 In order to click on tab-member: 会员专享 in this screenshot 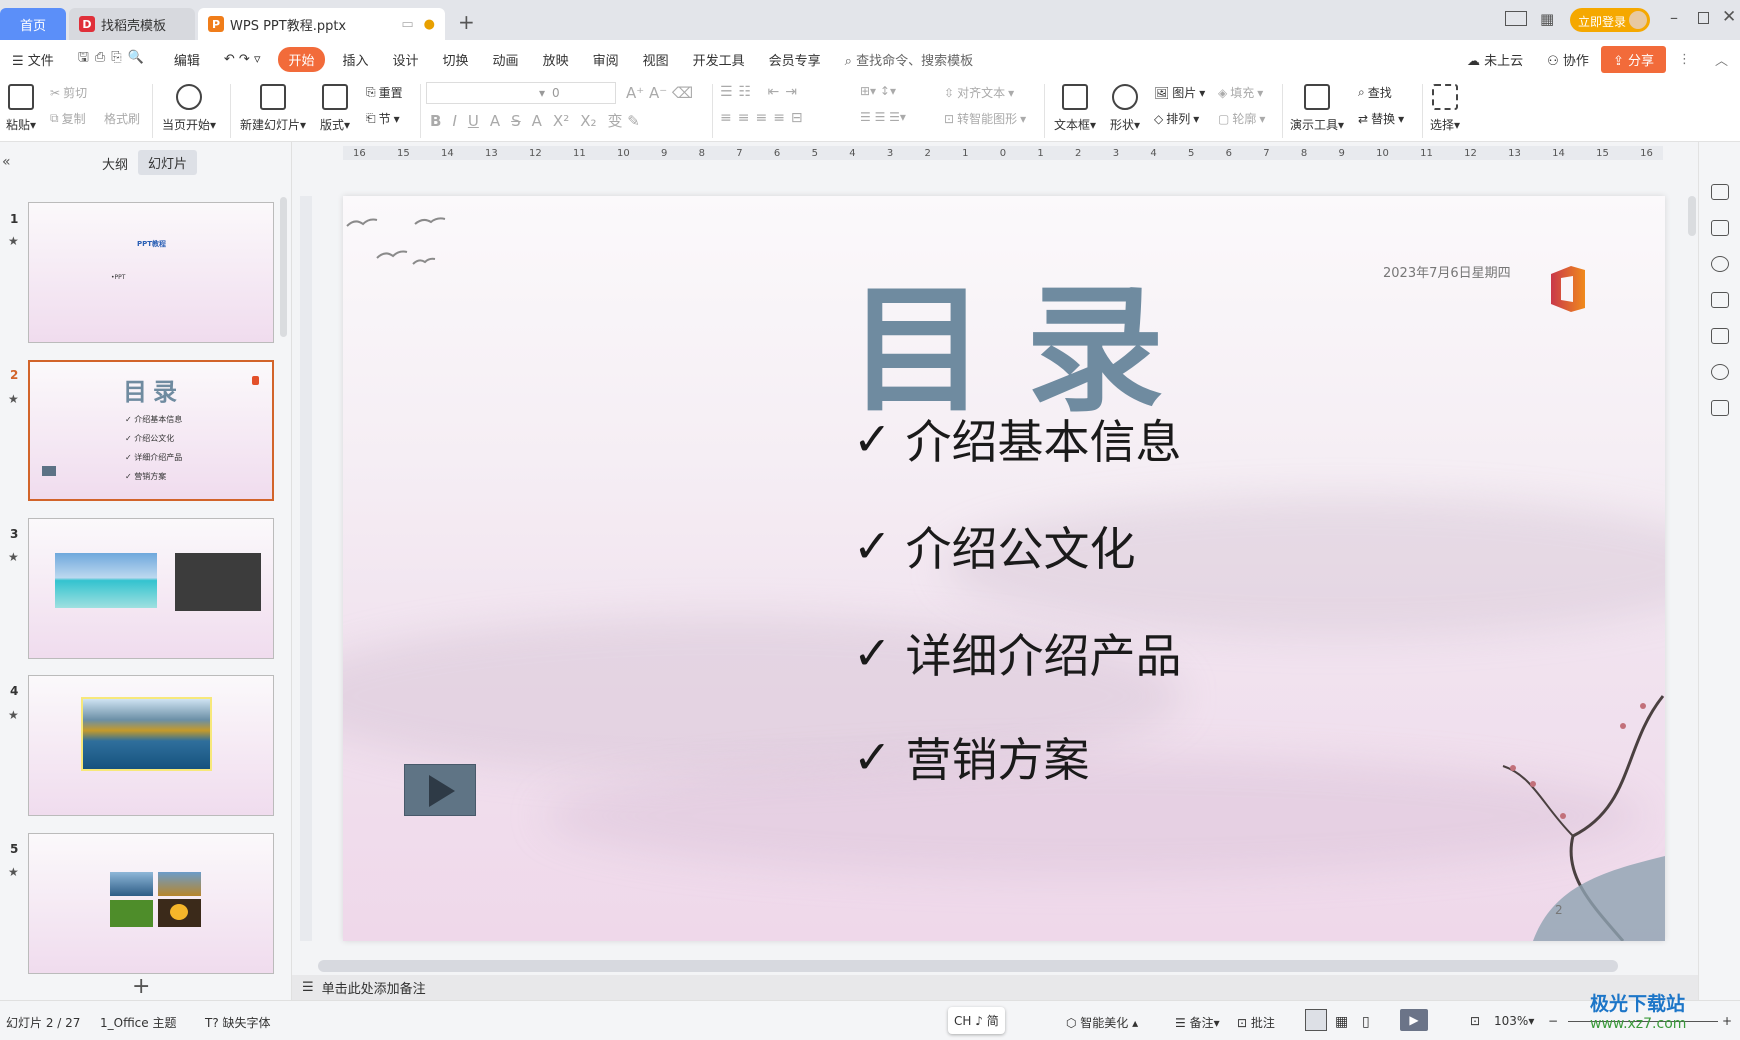, I will do `click(795, 59)`.